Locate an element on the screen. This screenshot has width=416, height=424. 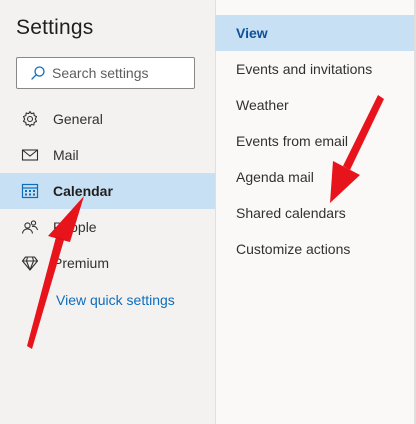
section-label: Agenda mail is located at coordinates (275, 177).